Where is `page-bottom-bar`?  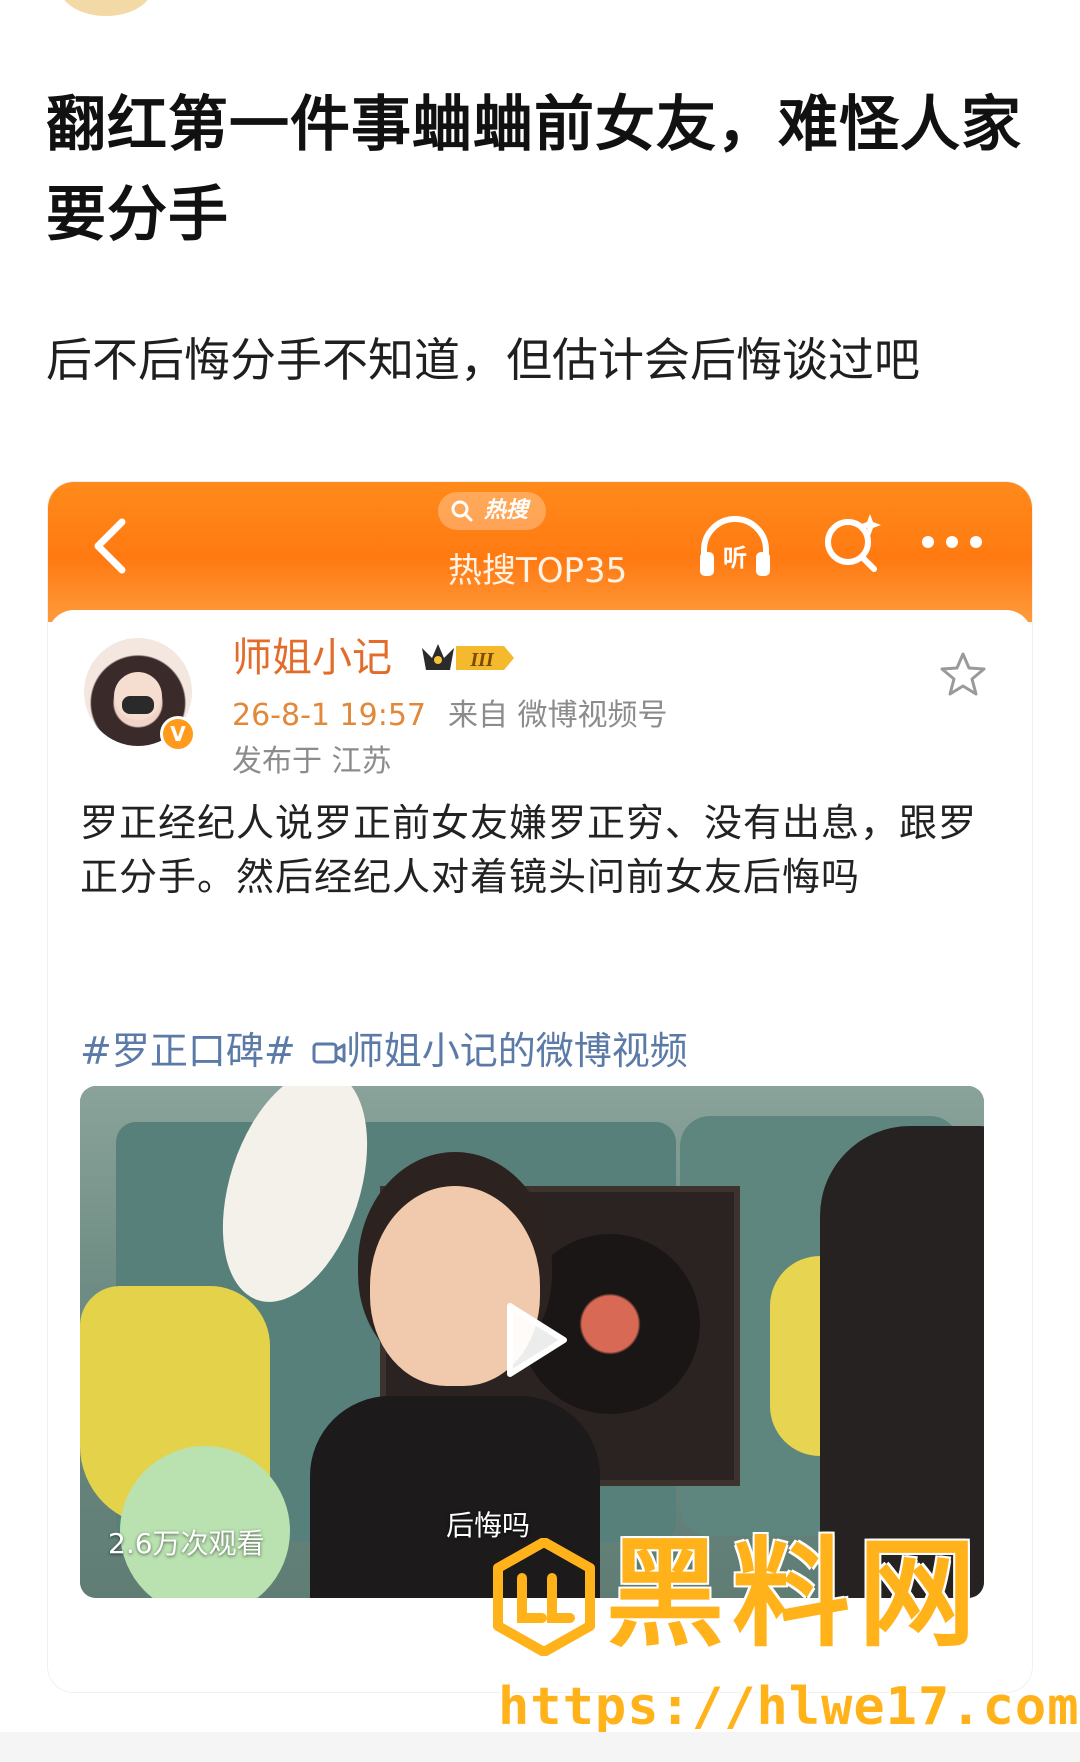
page-bottom-bar is located at coordinates (540, 1747).